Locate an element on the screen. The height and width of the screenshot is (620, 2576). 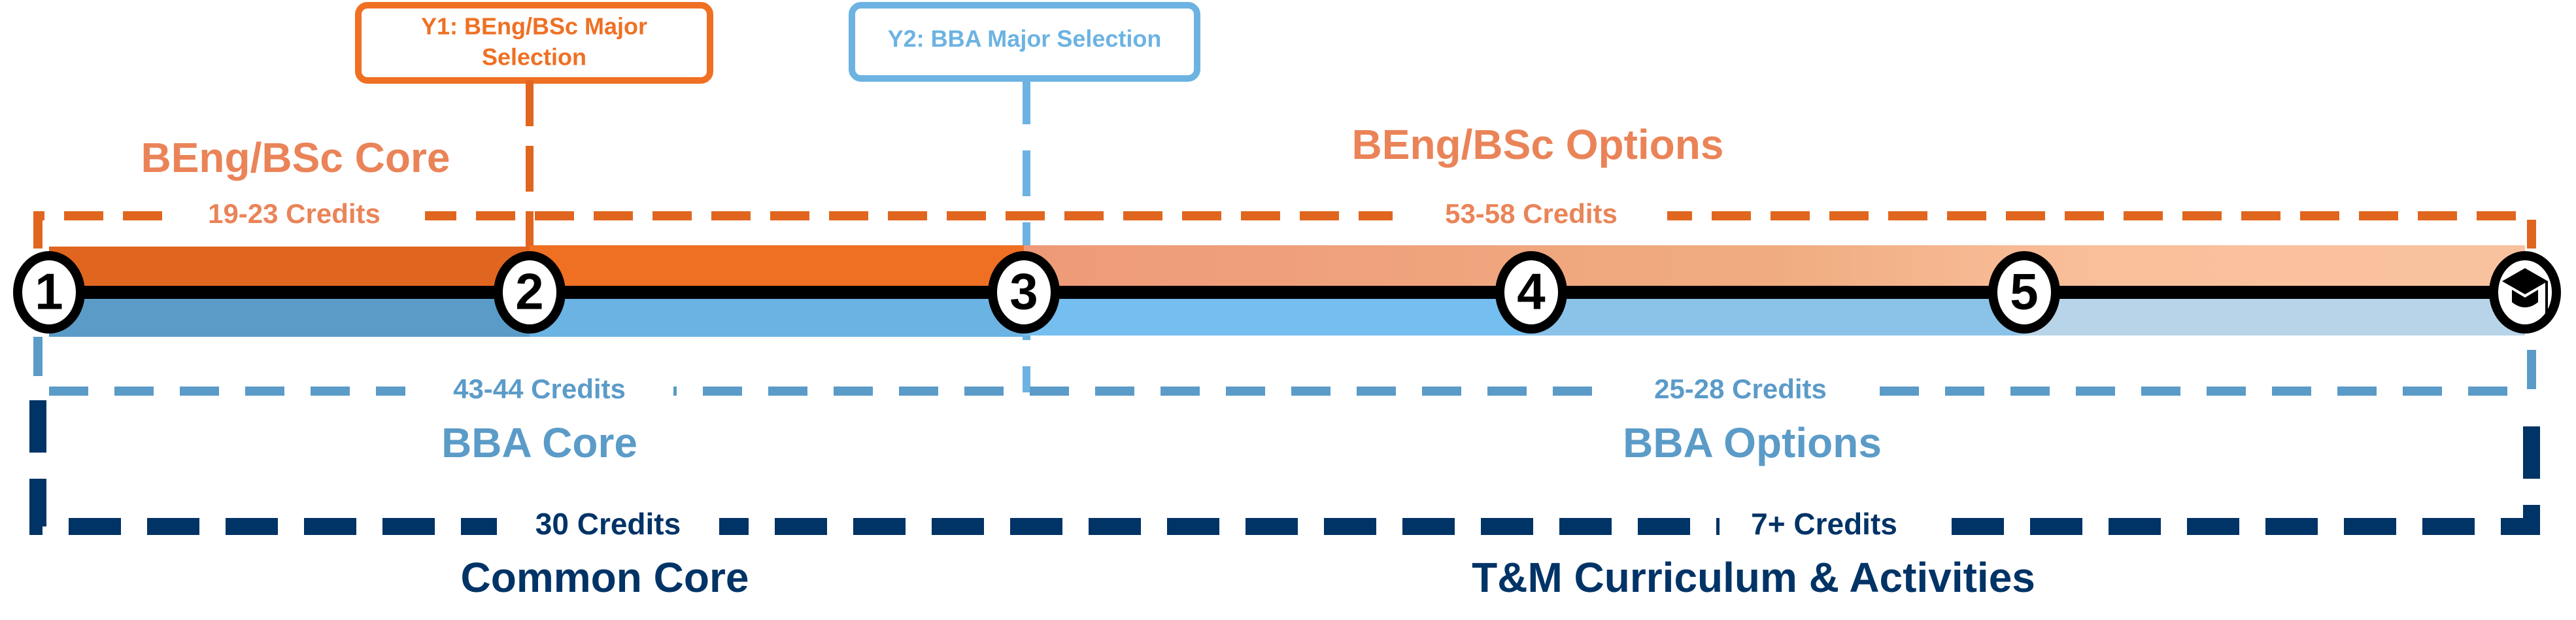
beng-core-title: BEng/BSc Core is located at coordinates (295, 157).